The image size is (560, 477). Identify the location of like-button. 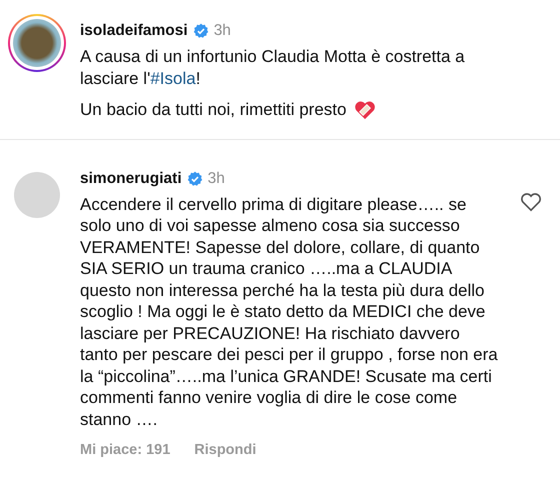
(531, 202).